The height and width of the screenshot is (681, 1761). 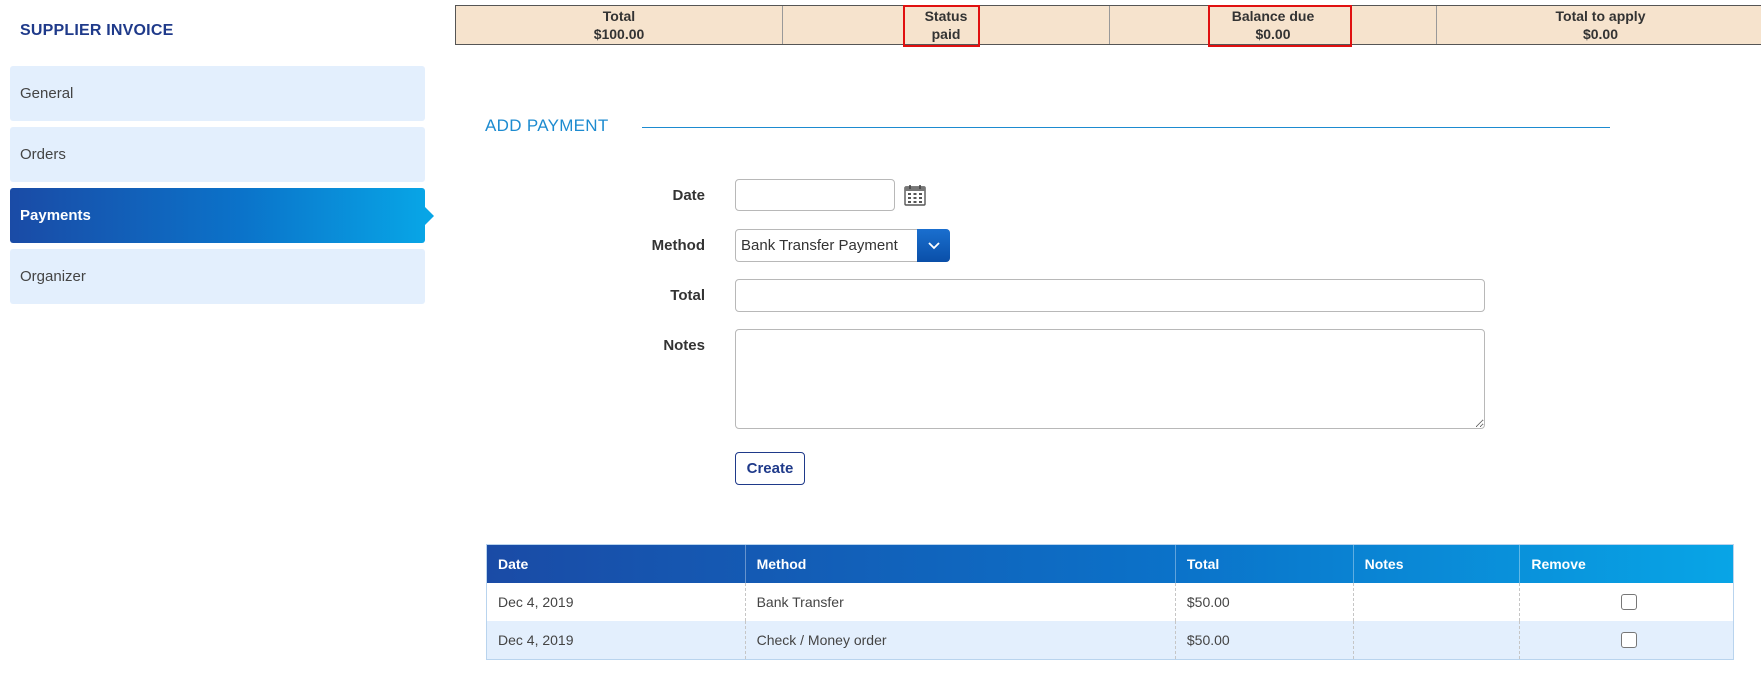 I want to click on column-header-notes: Notes, so click(x=1437, y=564).